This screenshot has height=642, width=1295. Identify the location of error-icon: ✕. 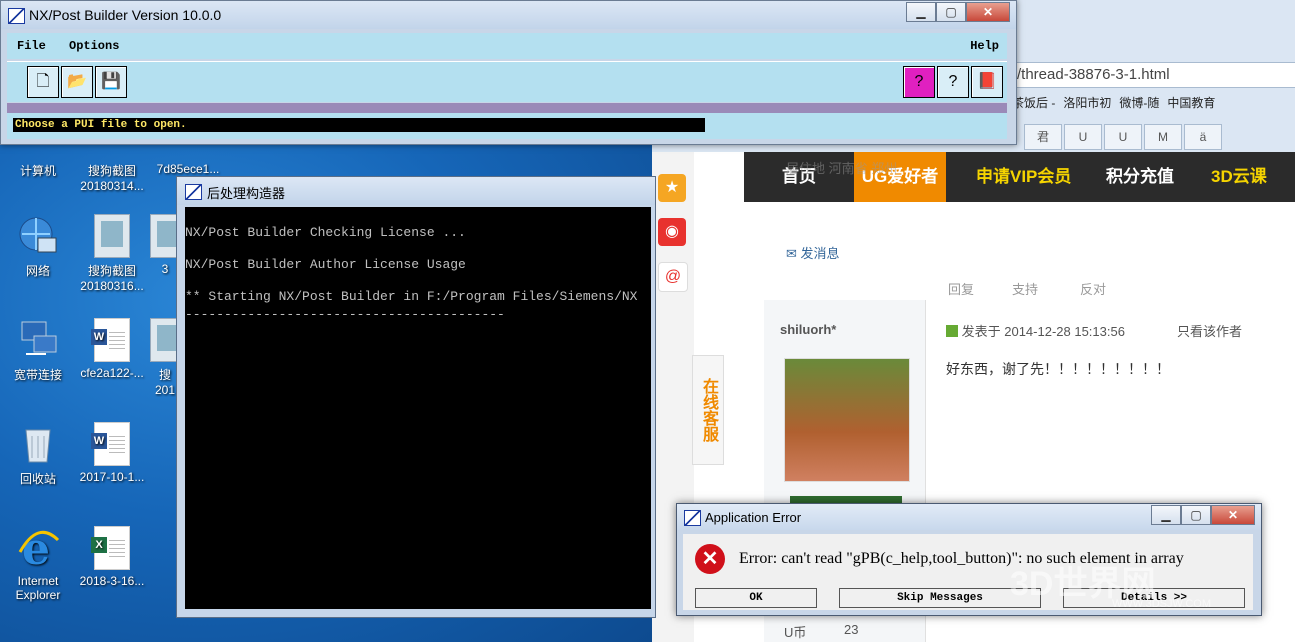
(710, 559).